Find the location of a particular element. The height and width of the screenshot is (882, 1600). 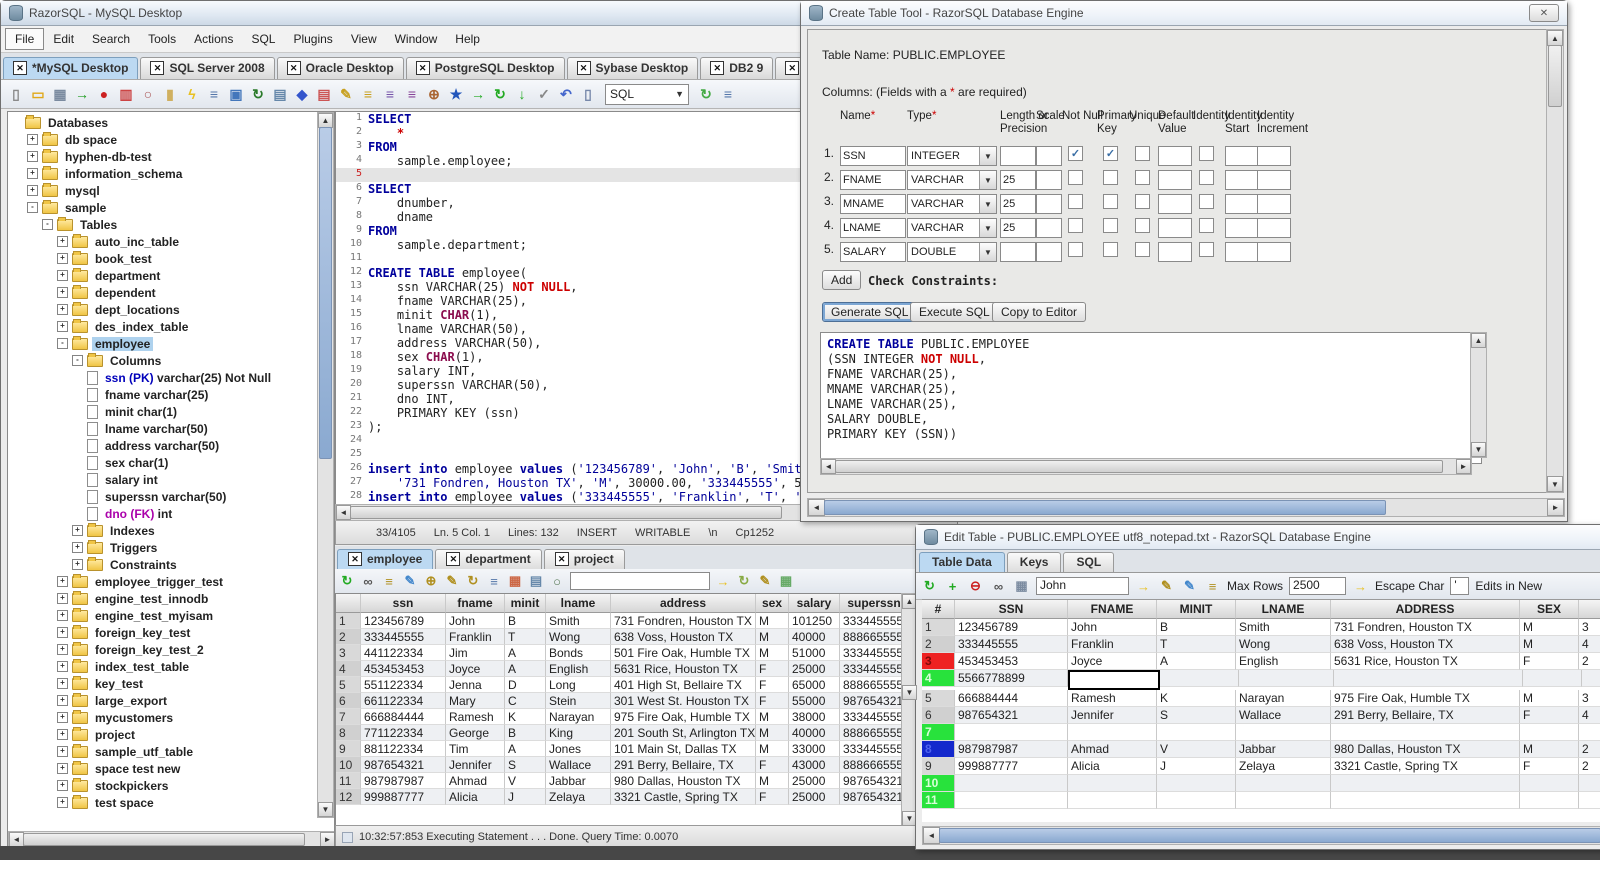

data-cell: George is located at coordinates (475, 733).